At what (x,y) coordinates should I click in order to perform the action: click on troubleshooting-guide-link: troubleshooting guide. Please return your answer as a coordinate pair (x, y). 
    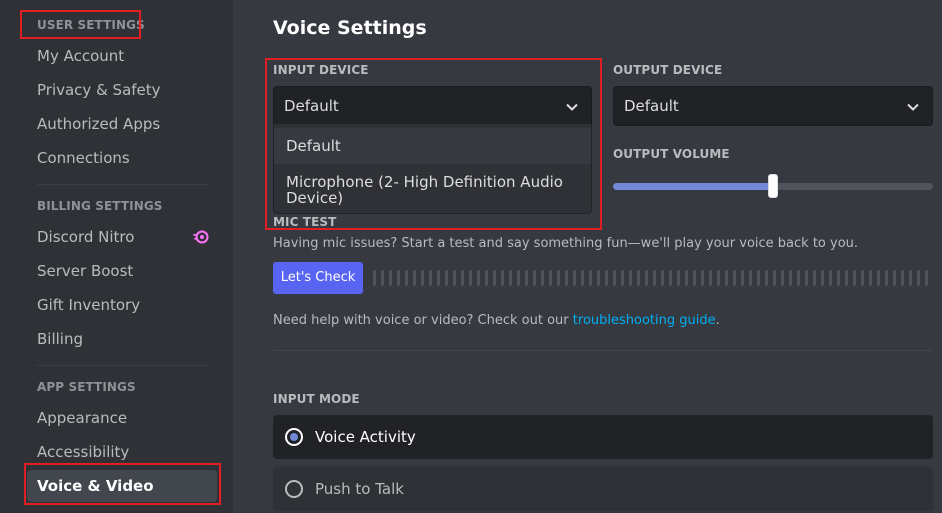
    Looking at the image, I should click on (644, 320).